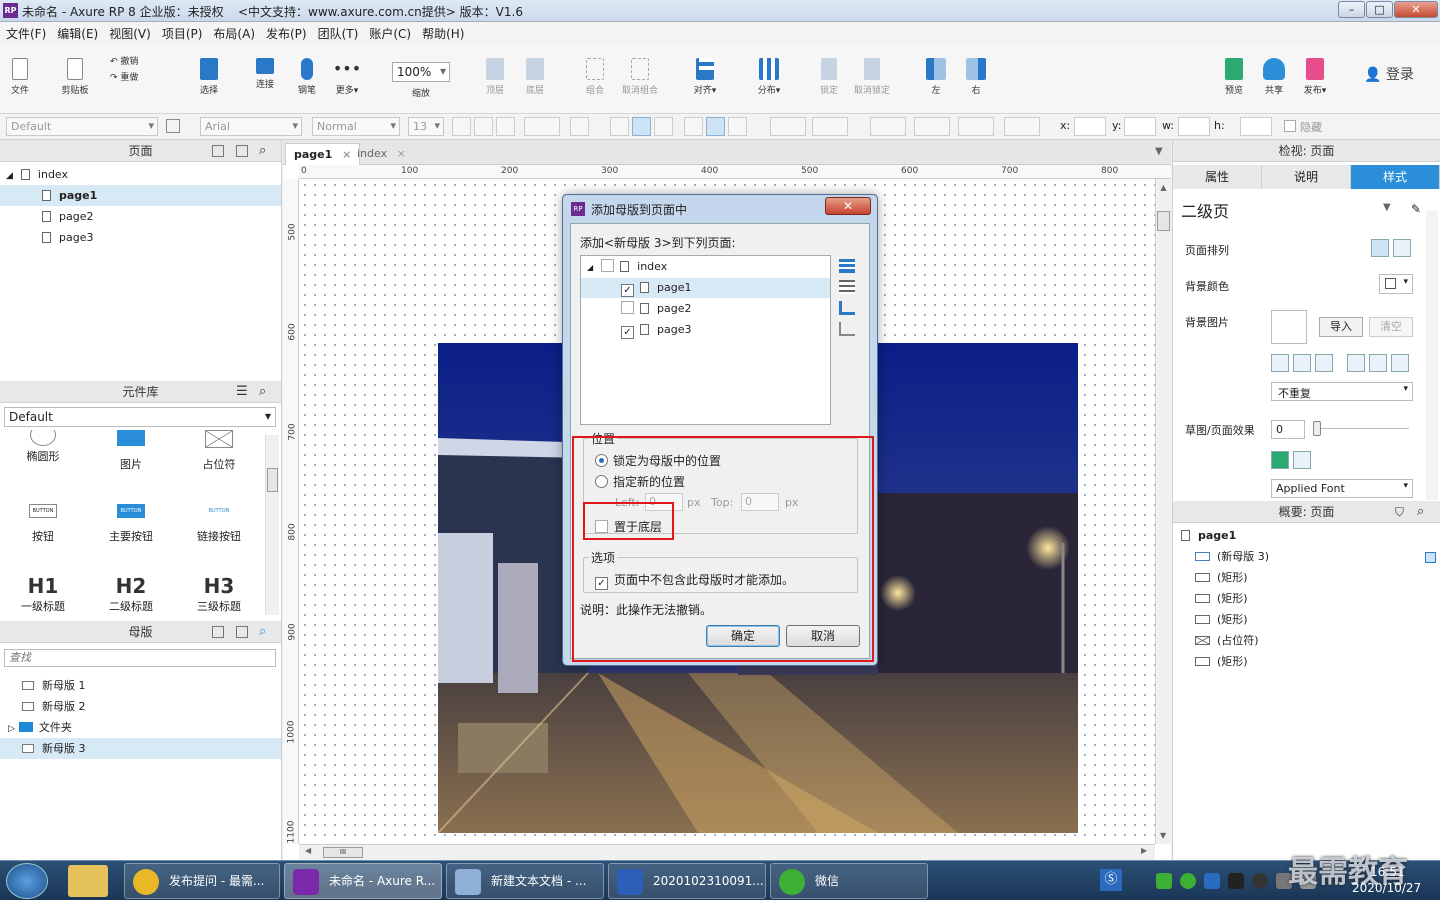 The height and width of the screenshot is (900, 1440). What do you see at coordinates (242, 392) in the screenshot?
I see `menu-icon: ☰` at bounding box center [242, 392].